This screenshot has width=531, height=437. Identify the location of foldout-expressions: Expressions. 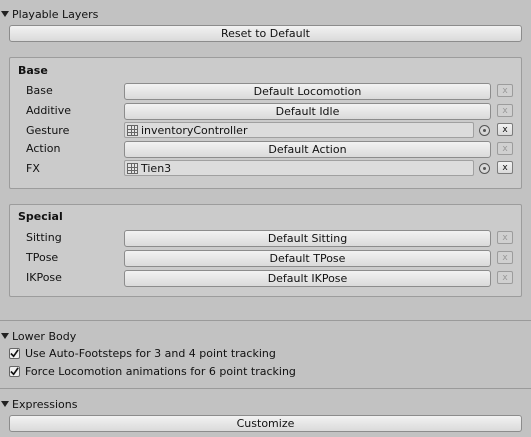
(265, 404).